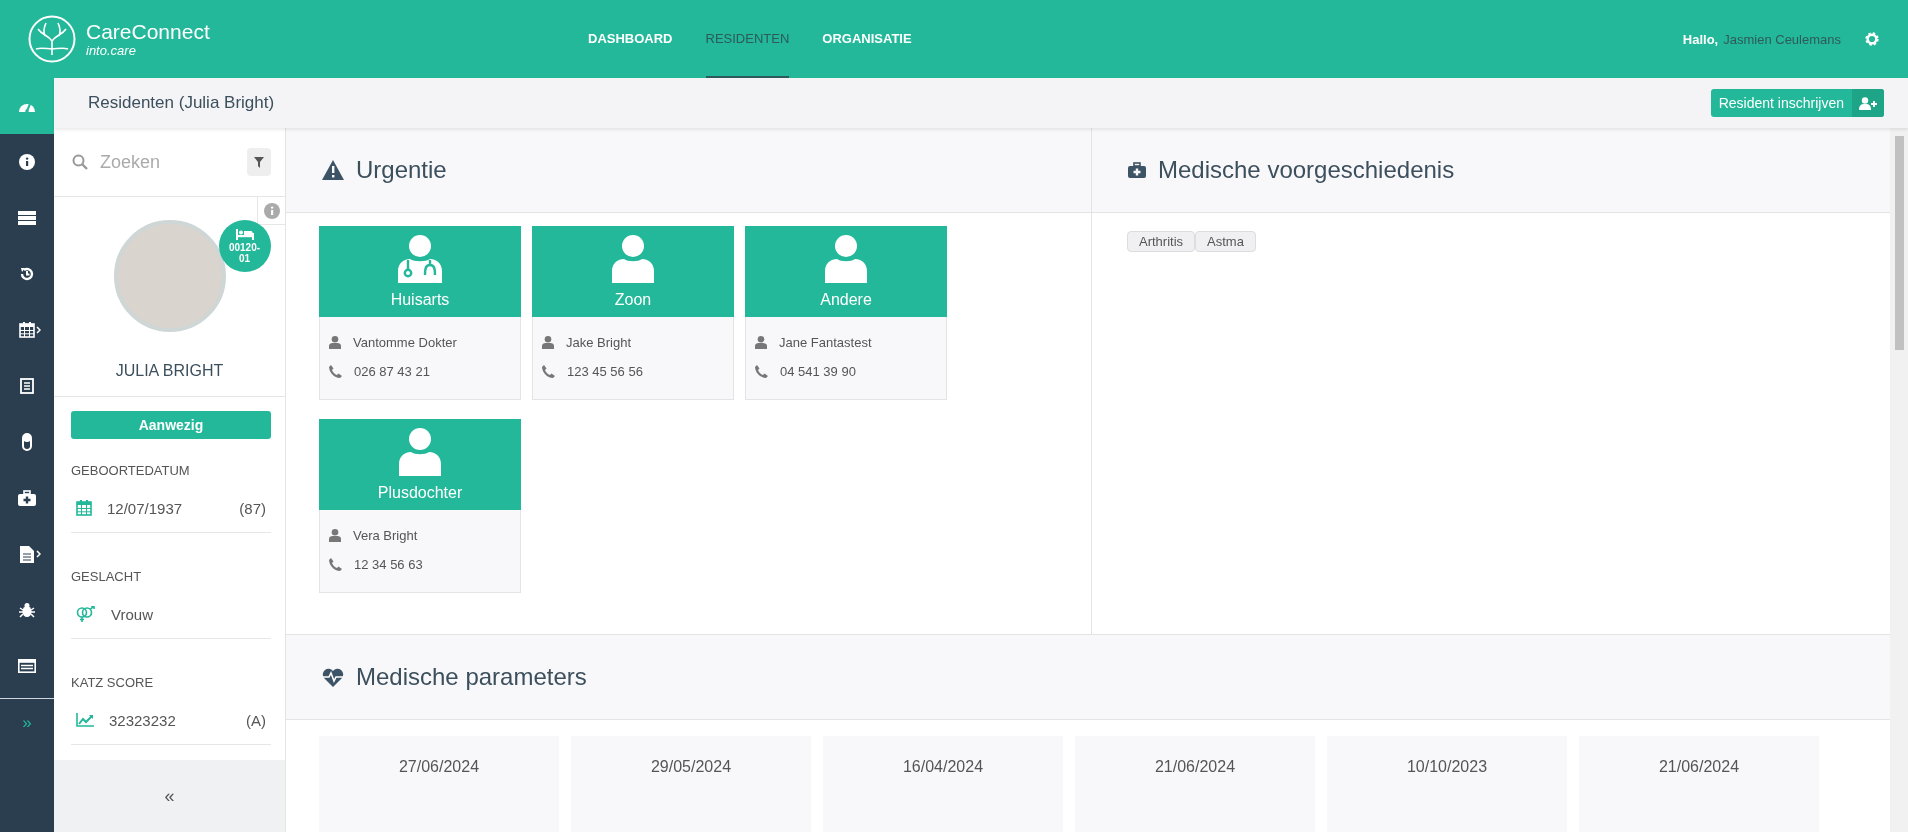 This screenshot has width=1908, height=832. Describe the element at coordinates (27, 666) in the screenshot. I see `list-card-icon` at that location.